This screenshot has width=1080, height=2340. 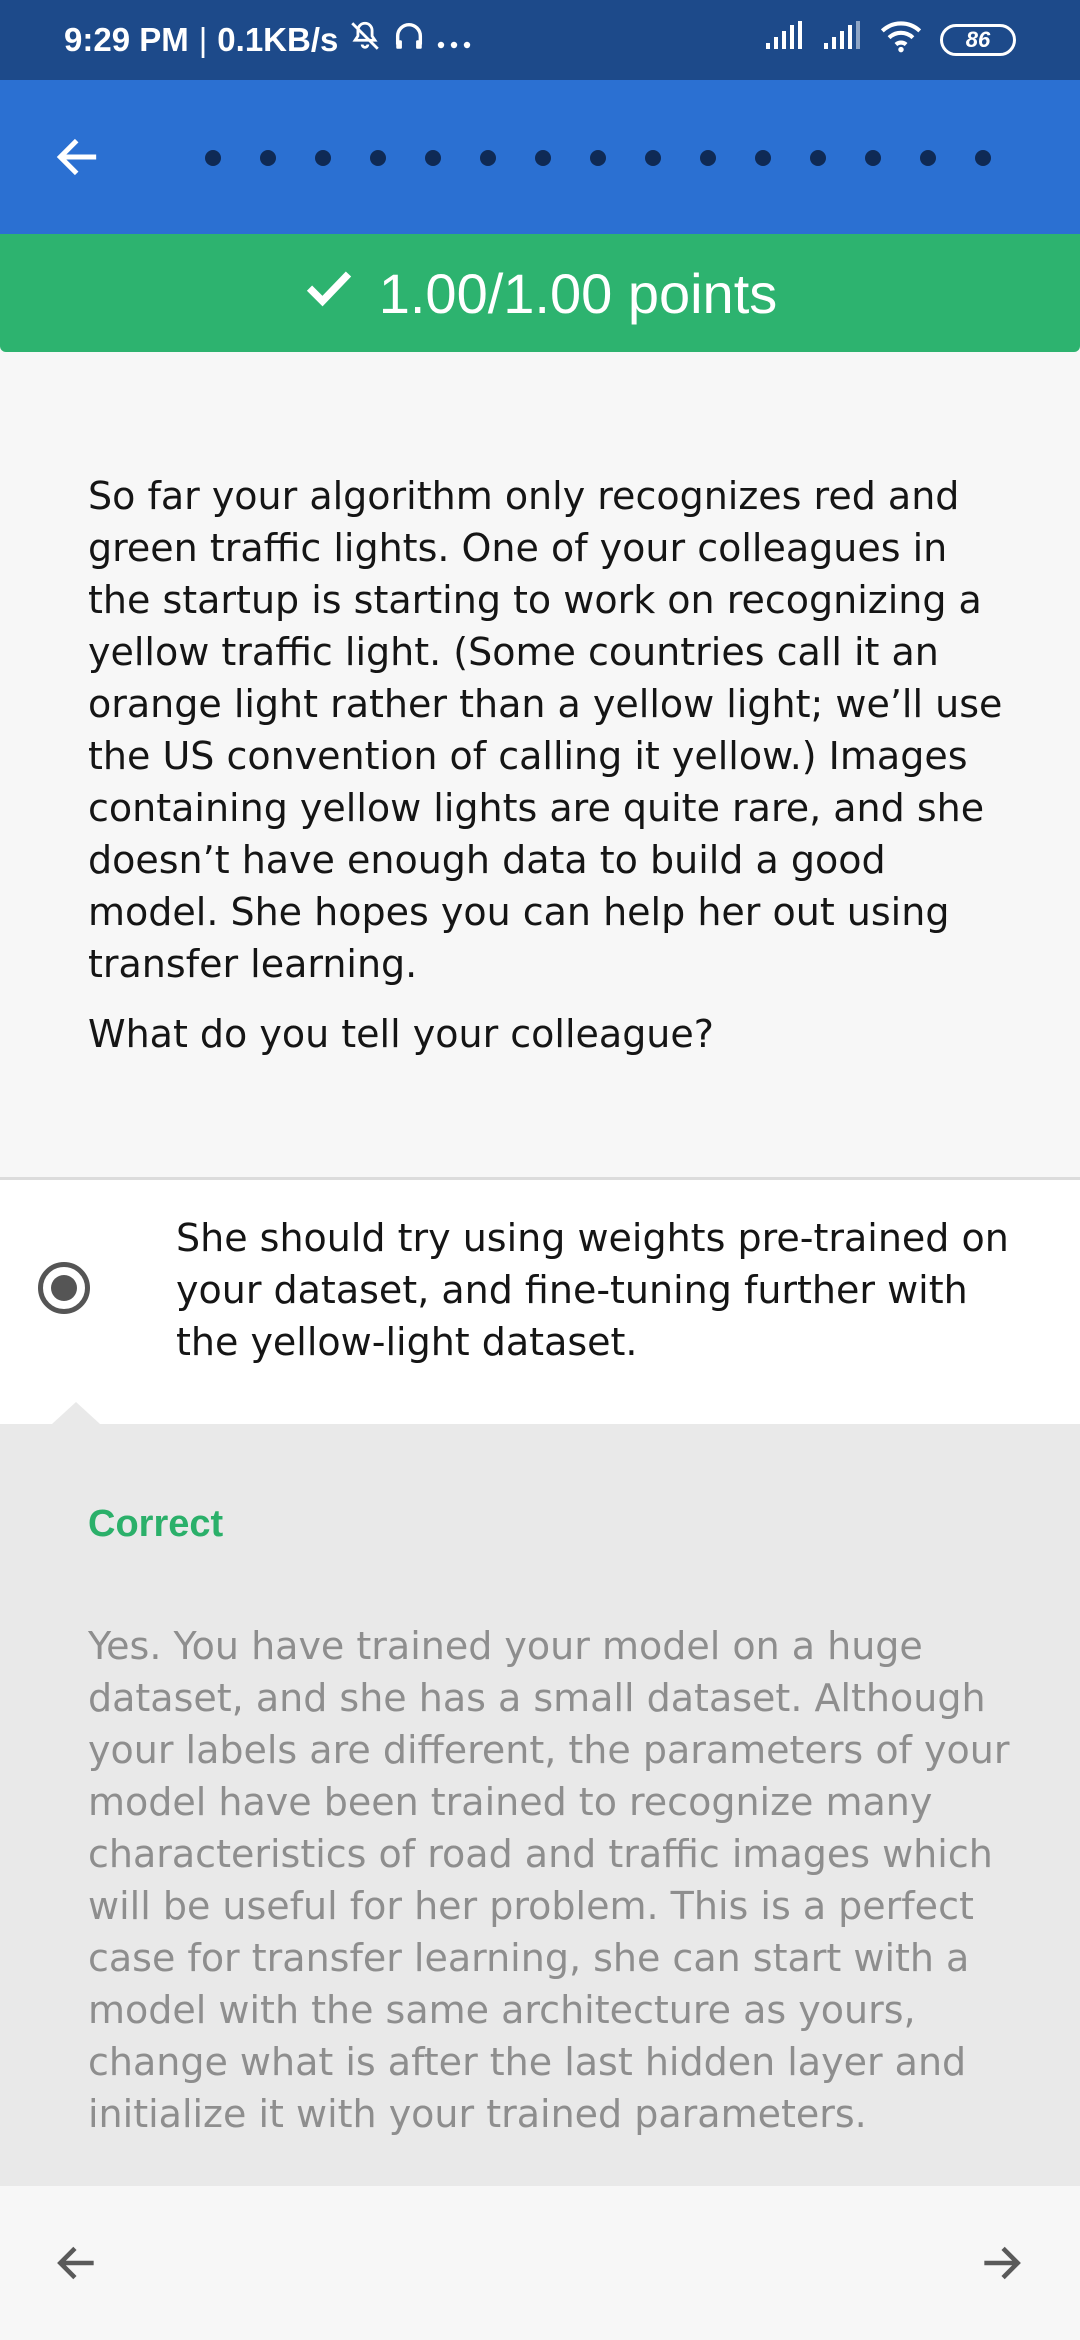 I want to click on check-icon, so click(x=329, y=293).